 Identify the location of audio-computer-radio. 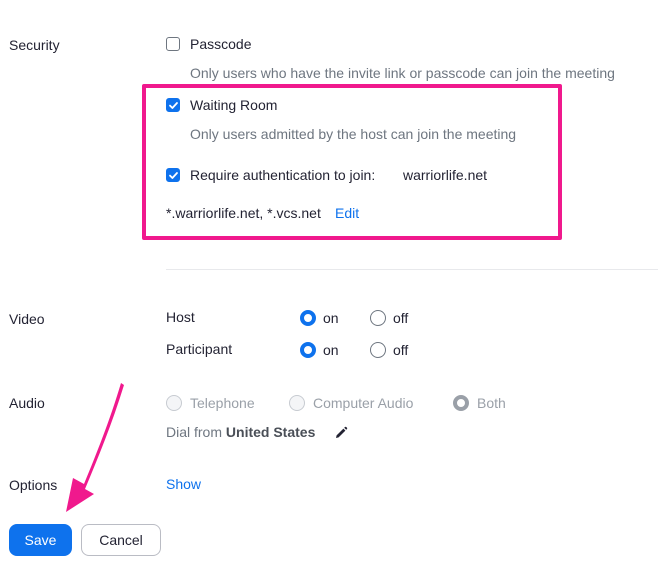
(297, 403).